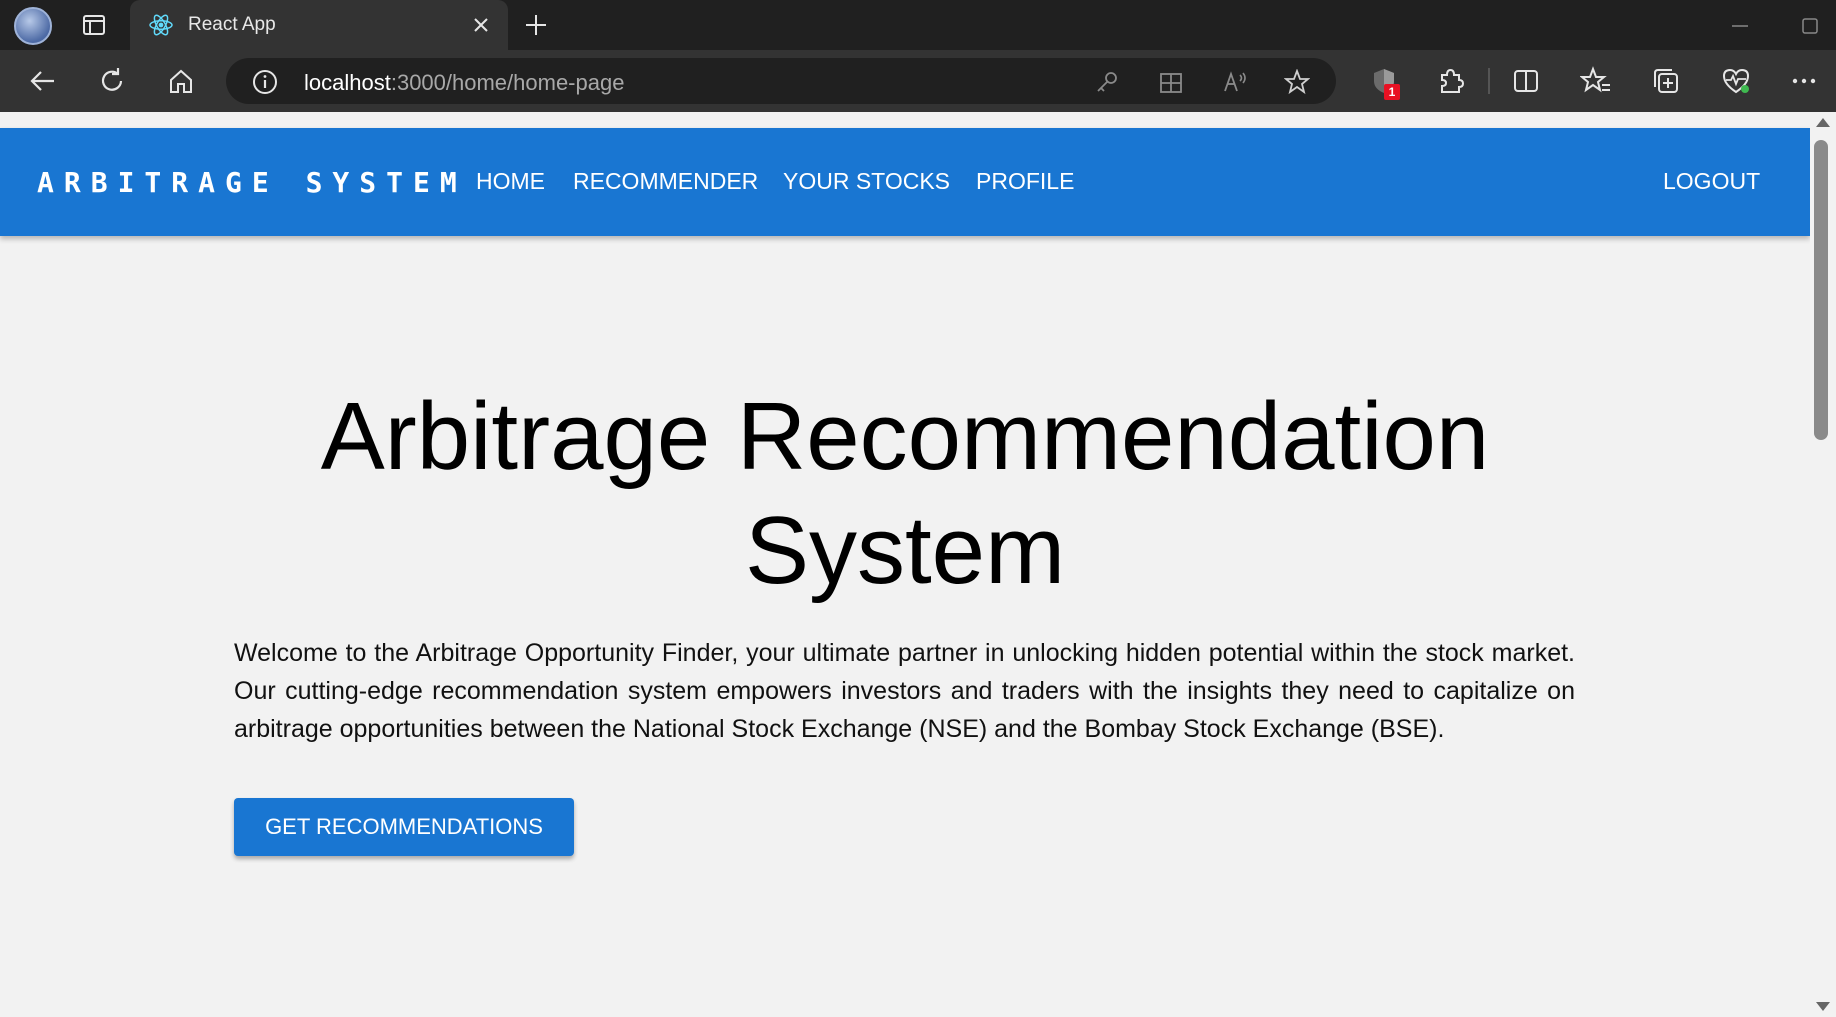 Image resolution: width=1836 pixels, height=1017 pixels. What do you see at coordinates (1823, 122) in the screenshot?
I see `scroll-up-arrow-icon` at bounding box center [1823, 122].